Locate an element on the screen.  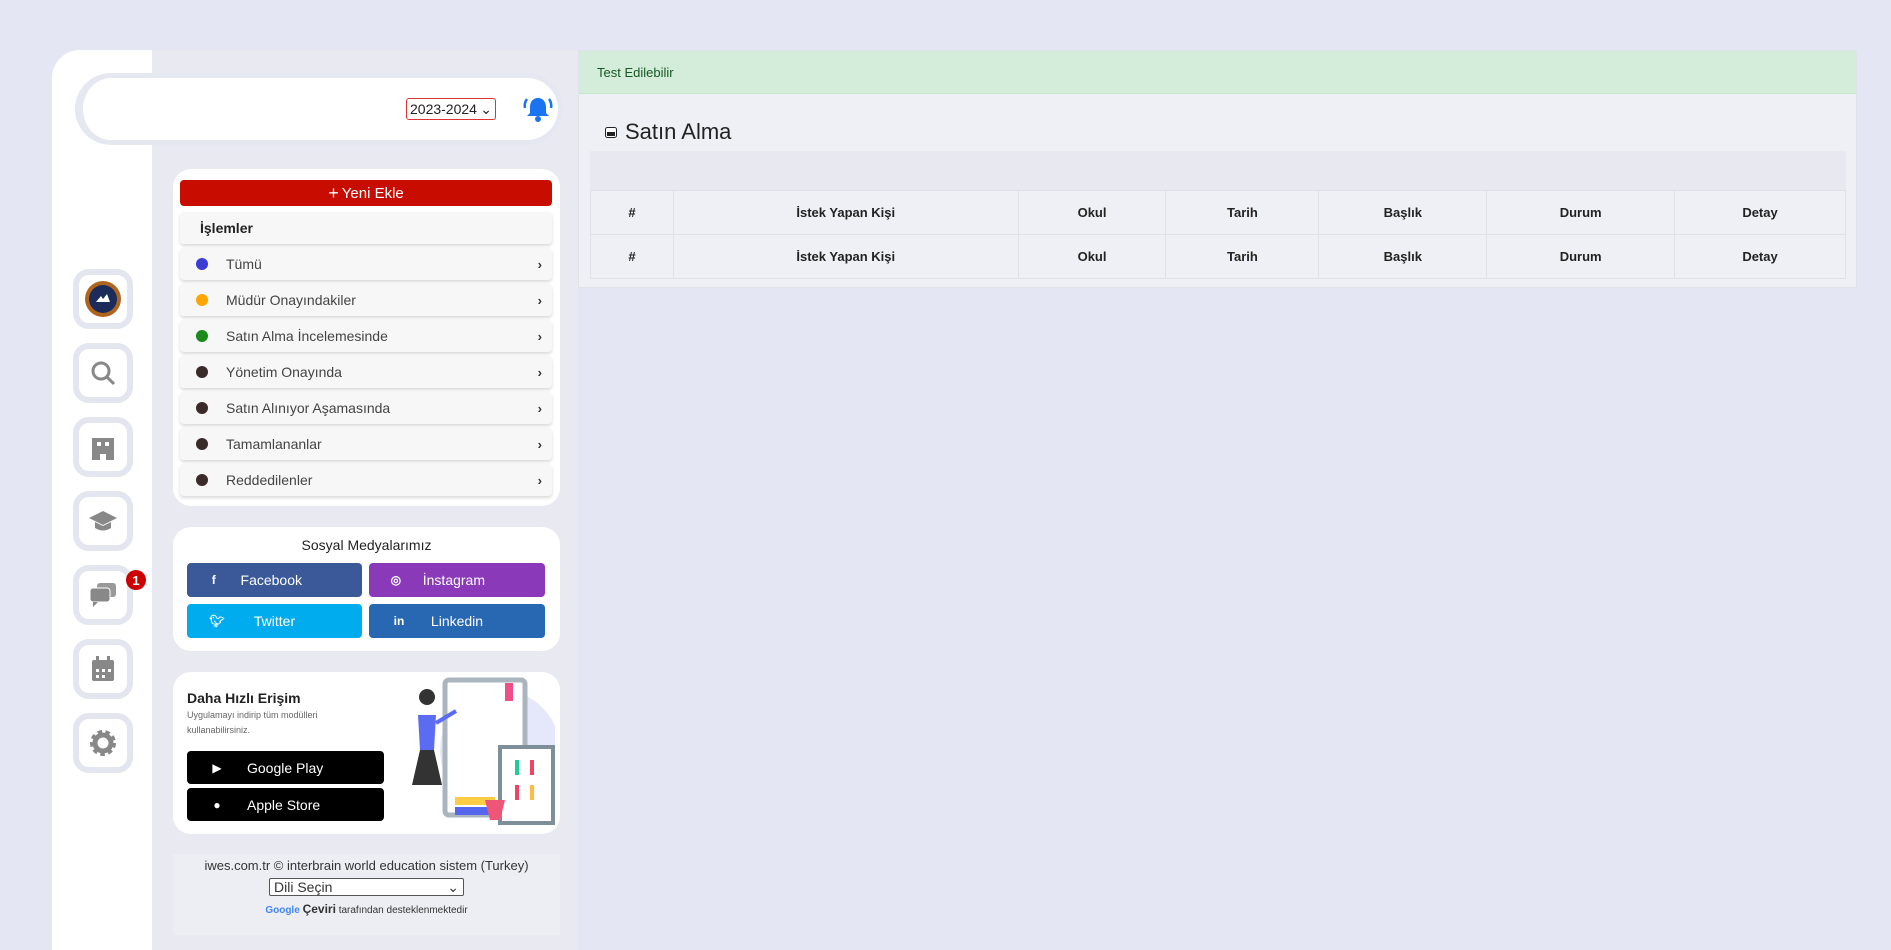
action-item: Tümü › is located at coordinates (366, 264).